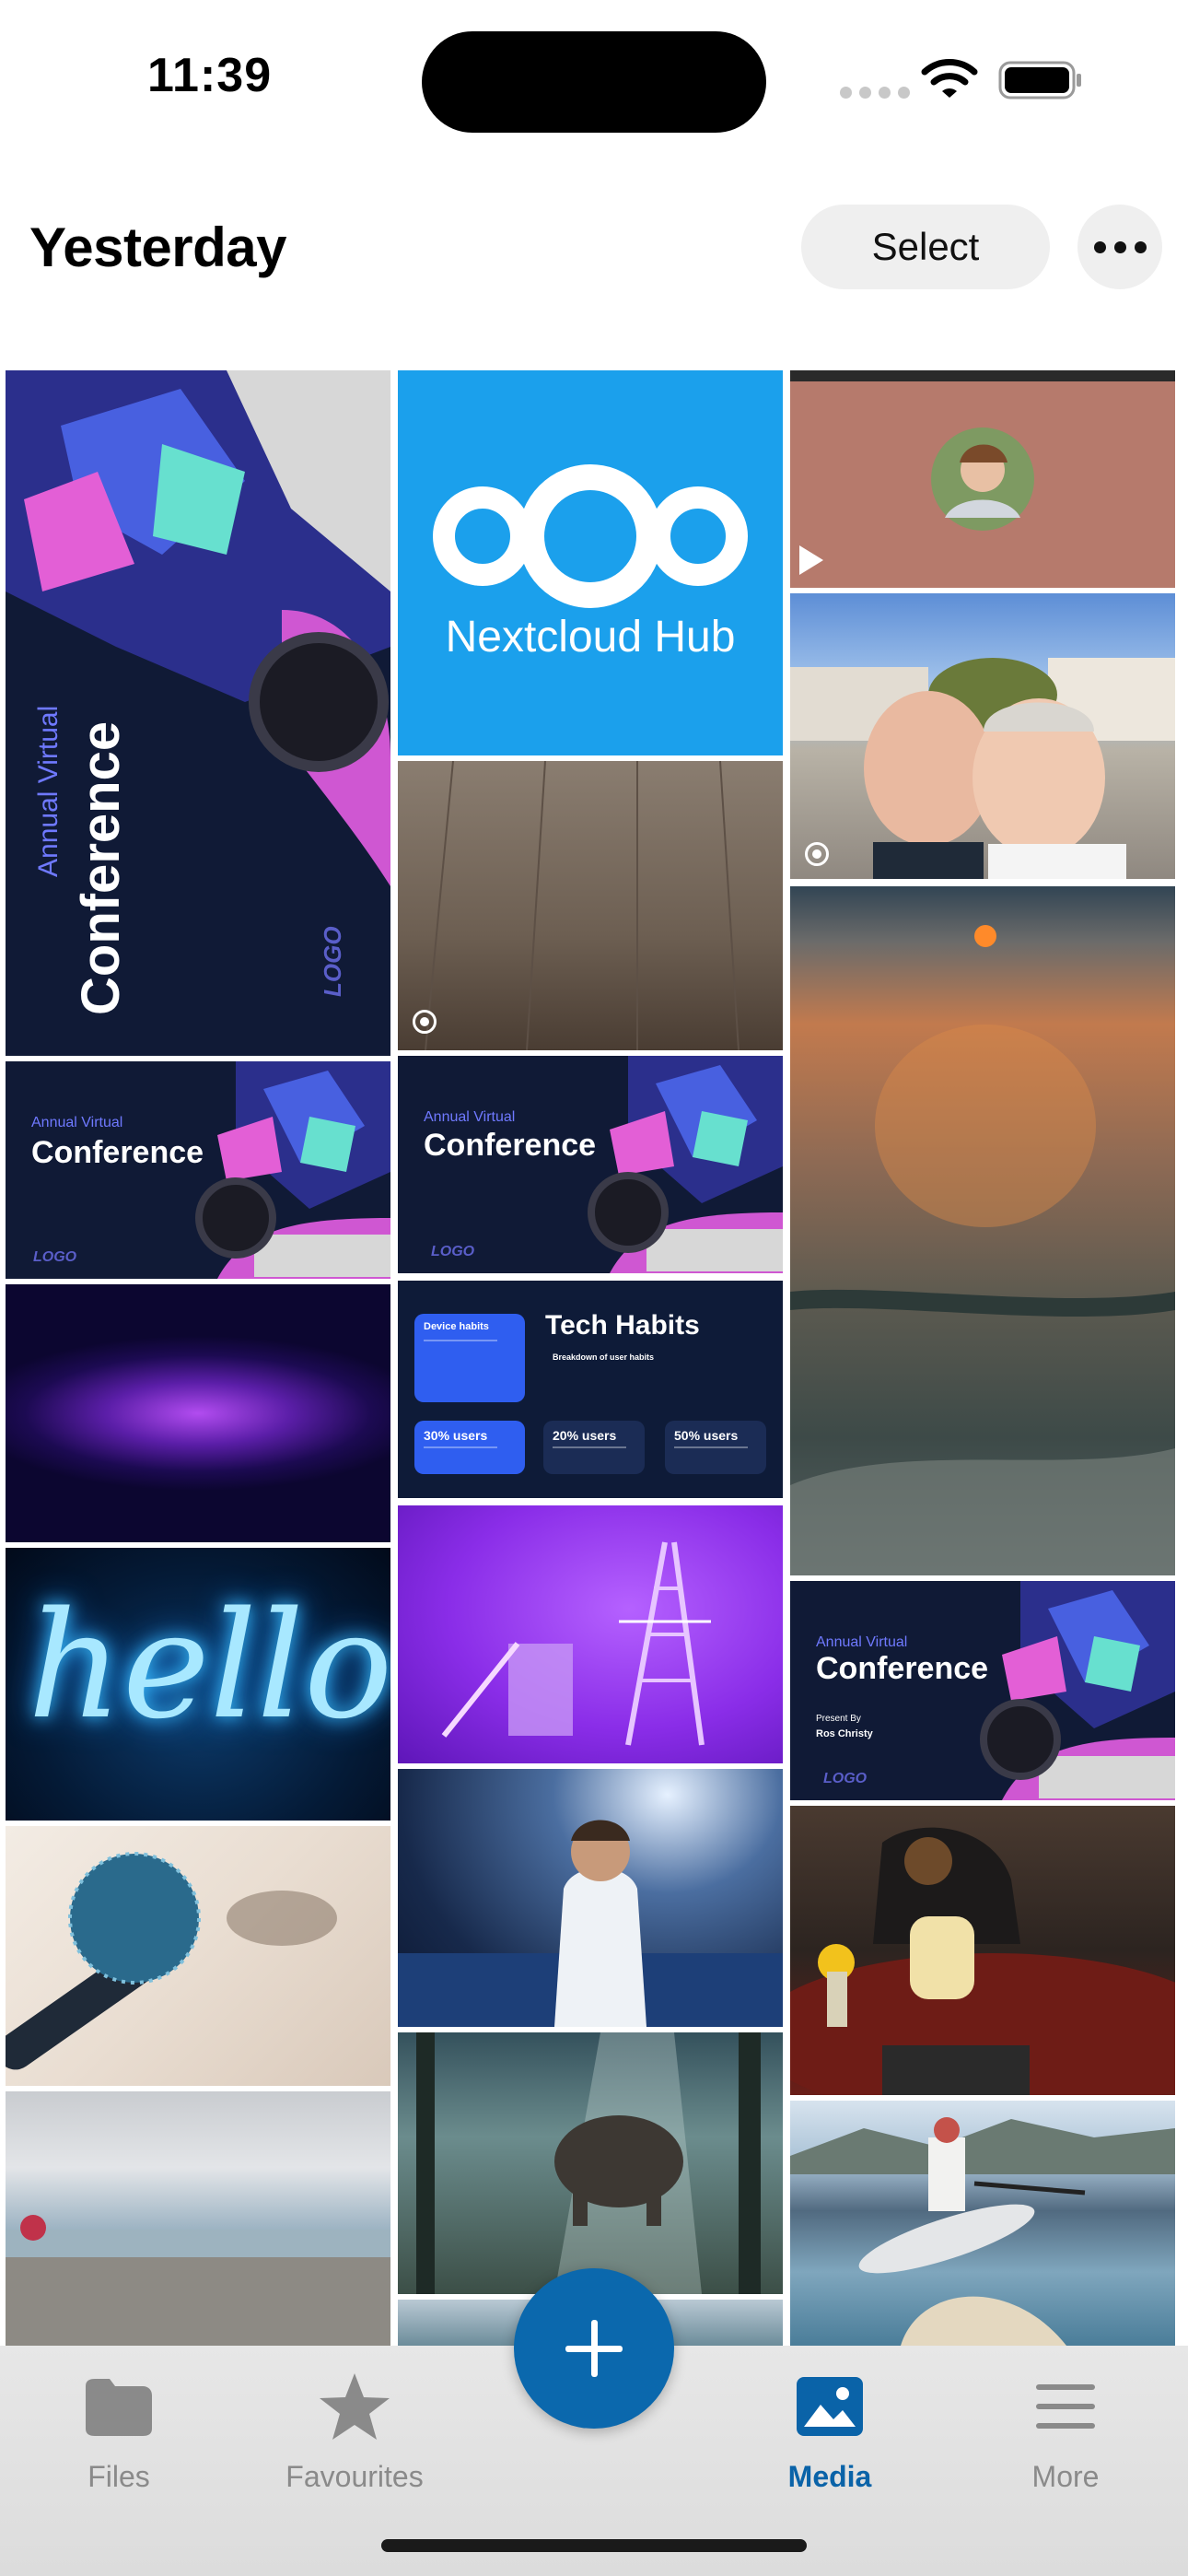  What do you see at coordinates (811, 560) in the screenshot?
I see `play-icon` at bounding box center [811, 560].